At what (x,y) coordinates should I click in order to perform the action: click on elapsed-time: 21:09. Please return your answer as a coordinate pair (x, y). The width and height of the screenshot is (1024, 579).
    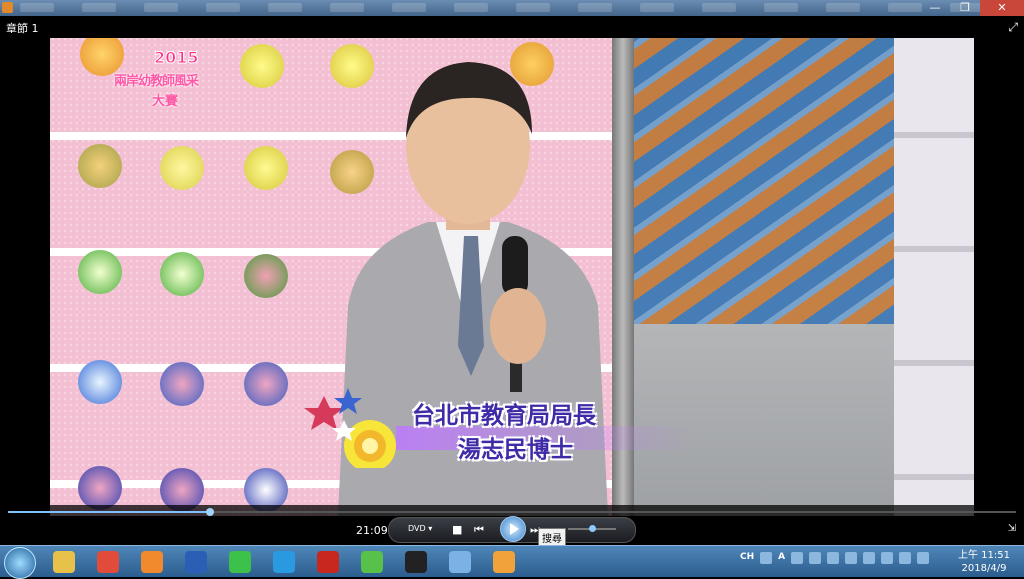
    Looking at the image, I should click on (372, 530).